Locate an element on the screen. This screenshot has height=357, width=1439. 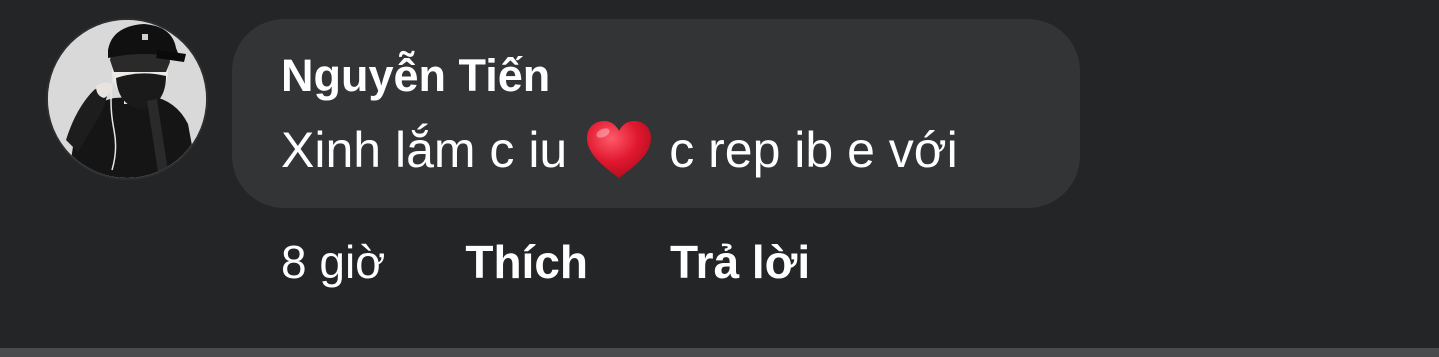
bottom-divider is located at coordinates (719, 352).